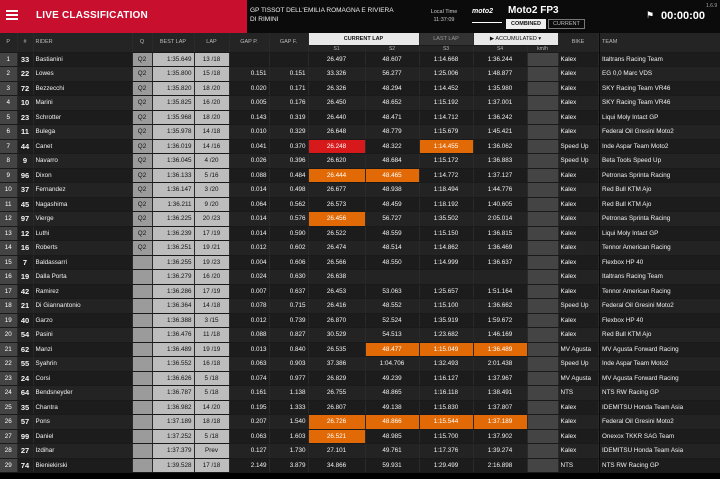 The width and height of the screenshot is (720, 479). What do you see at coordinates (516, 39) in the screenshot?
I see `accumulated-dropdown: ▶ ACCUMULATED ▾` at bounding box center [516, 39].